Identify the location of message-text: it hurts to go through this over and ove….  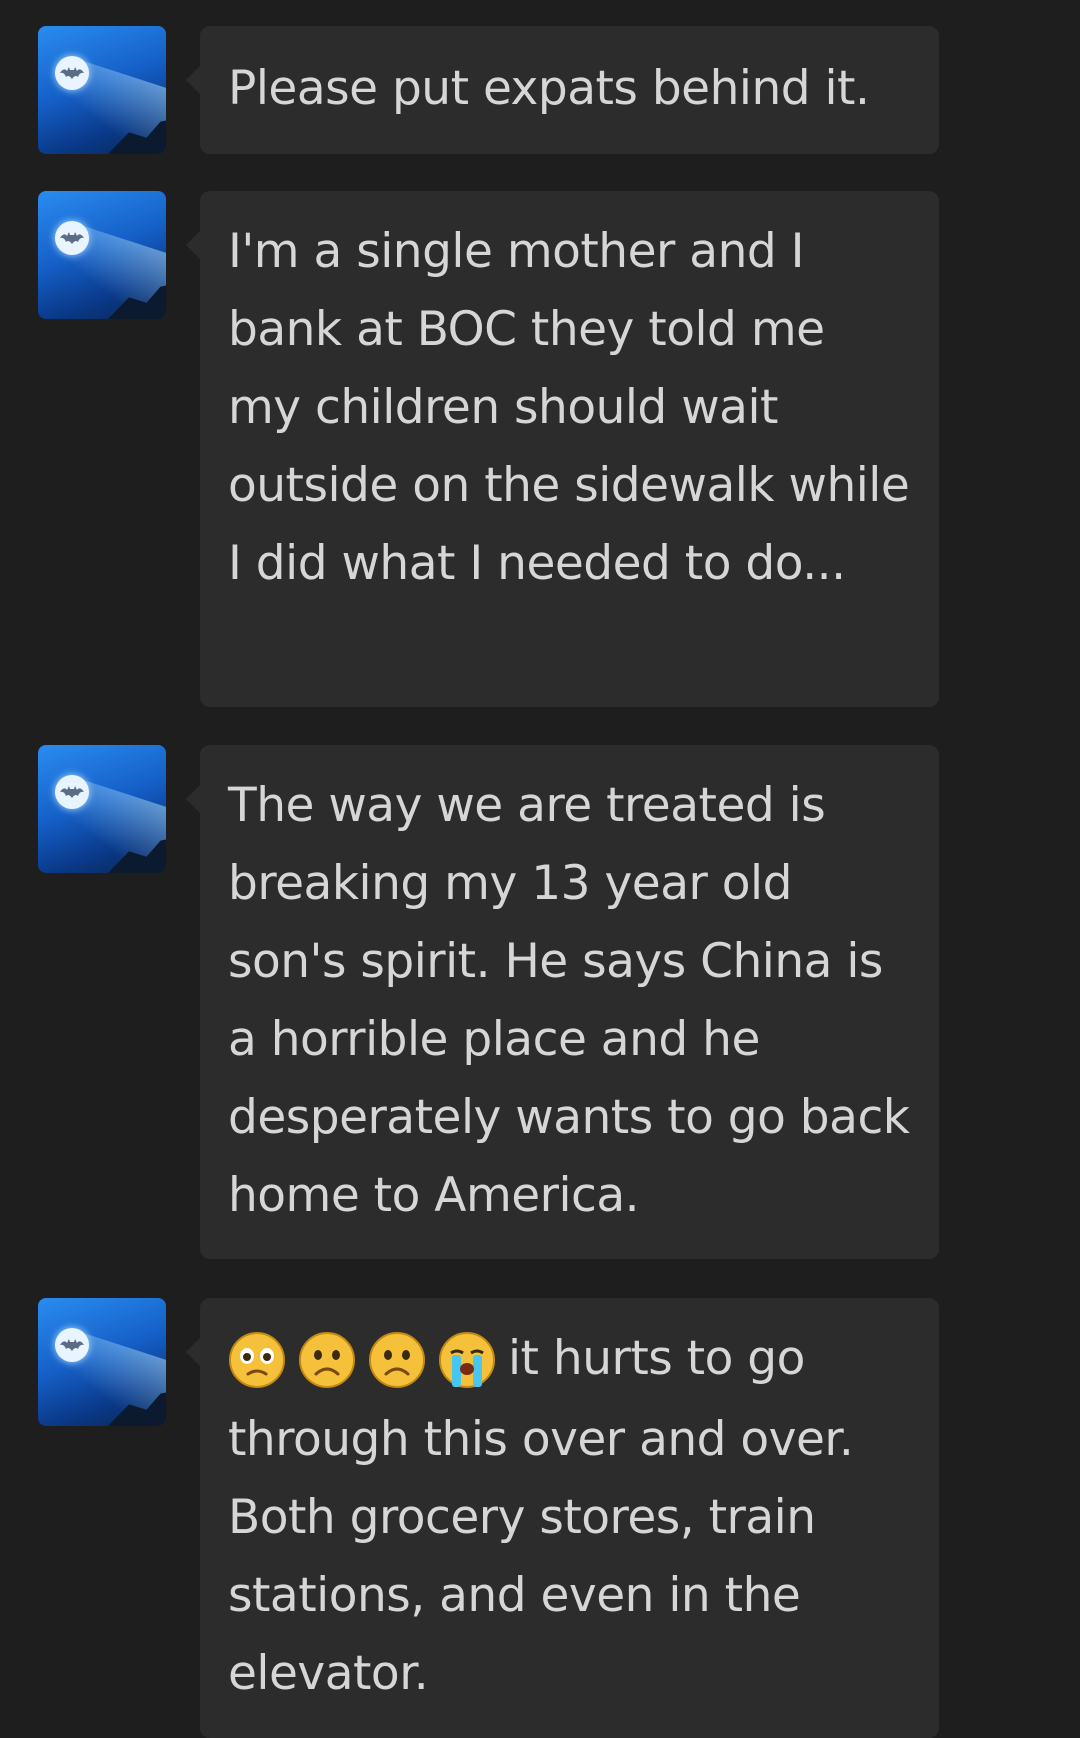
(569, 1516).